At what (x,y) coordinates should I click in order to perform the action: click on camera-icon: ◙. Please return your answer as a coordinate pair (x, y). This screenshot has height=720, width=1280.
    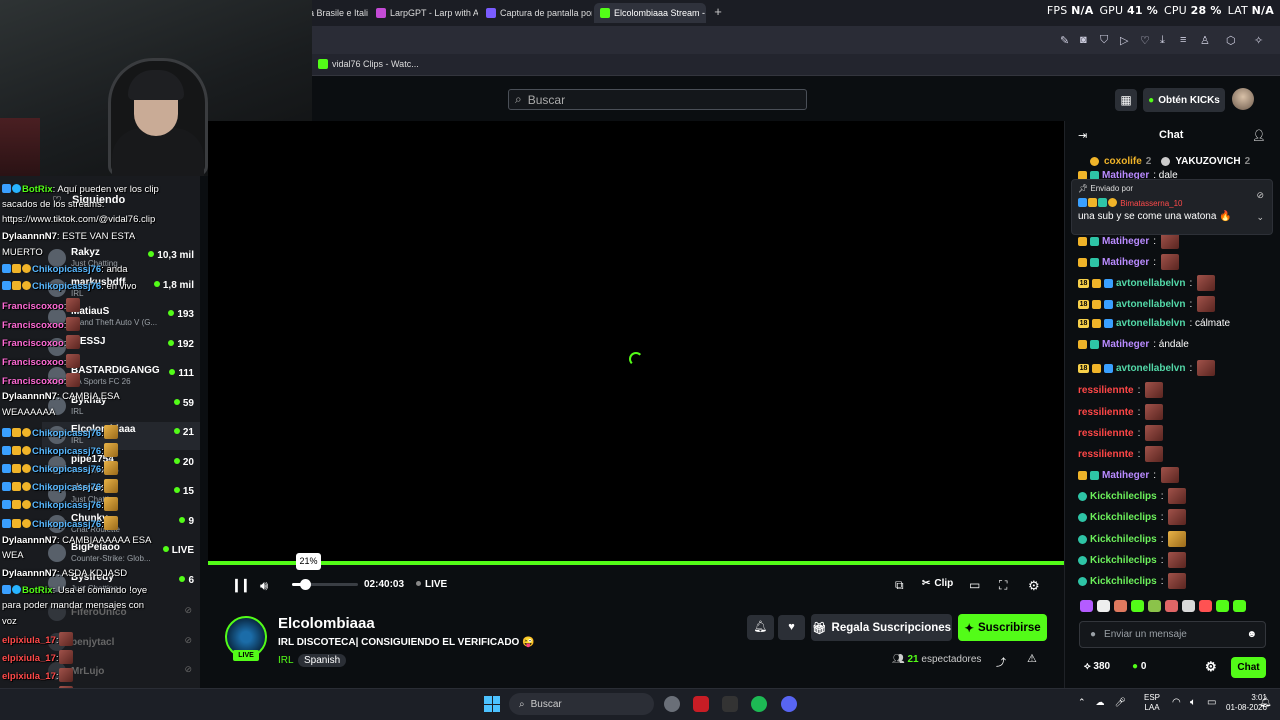
    Looking at the image, I should click on (1083, 40).